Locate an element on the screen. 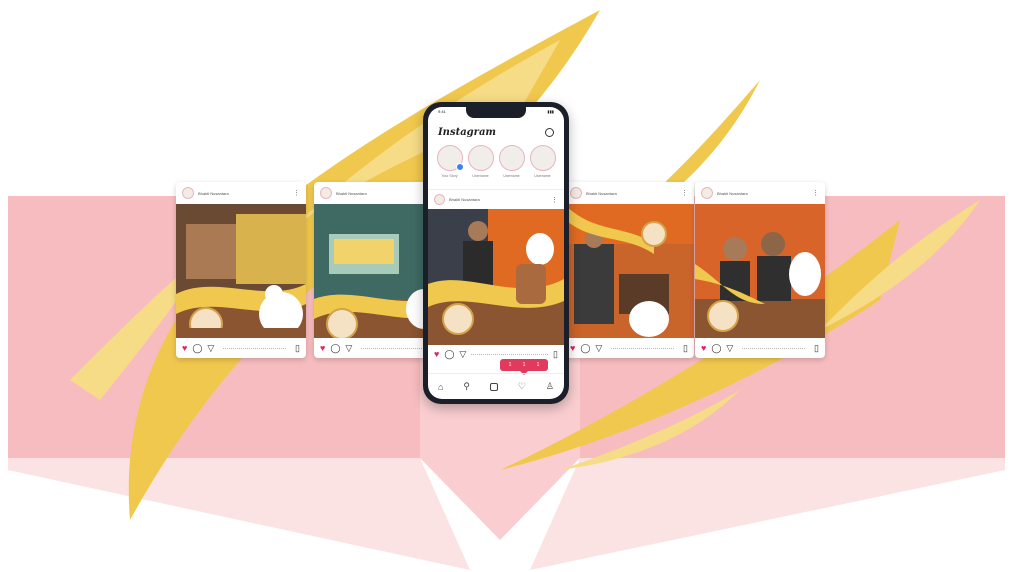  activity-notification: 1 1 1 is located at coordinates (524, 367).